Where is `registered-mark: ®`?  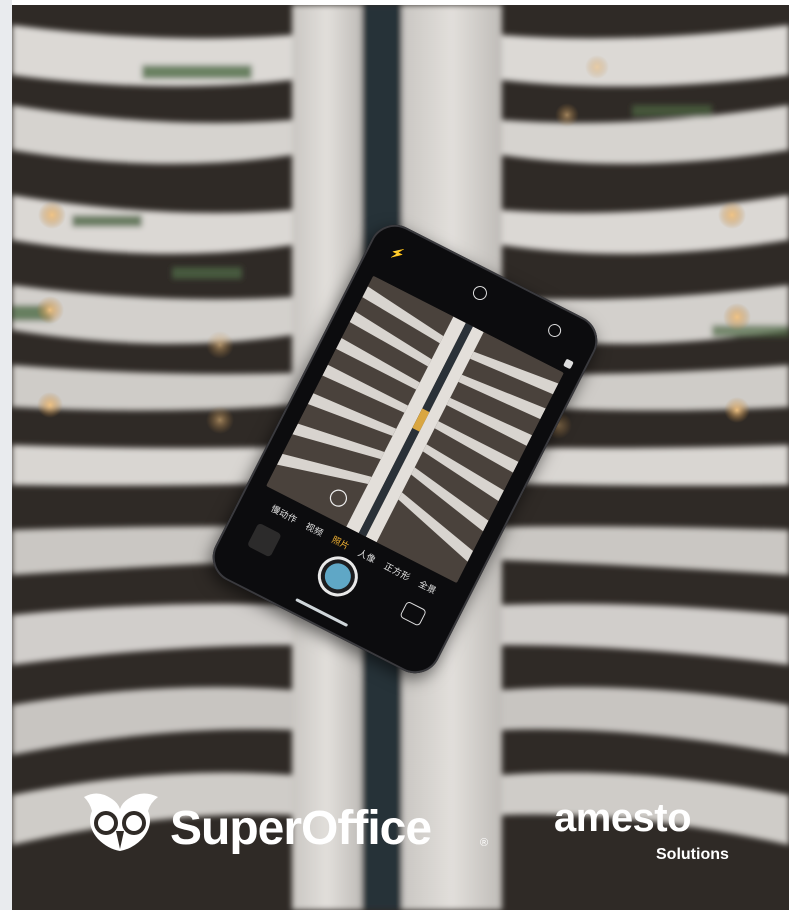 registered-mark: ® is located at coordinates (484, 843).